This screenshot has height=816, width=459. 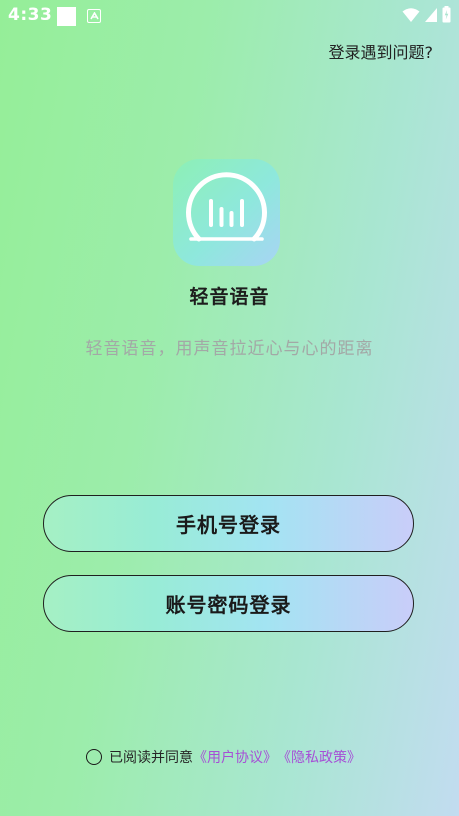 What do you see at coordinates (229, 349) in the screenshot?
I see `app-slogan: 轻音语音，用声音拉近心与心的距离` at bounding box center [229, 349].